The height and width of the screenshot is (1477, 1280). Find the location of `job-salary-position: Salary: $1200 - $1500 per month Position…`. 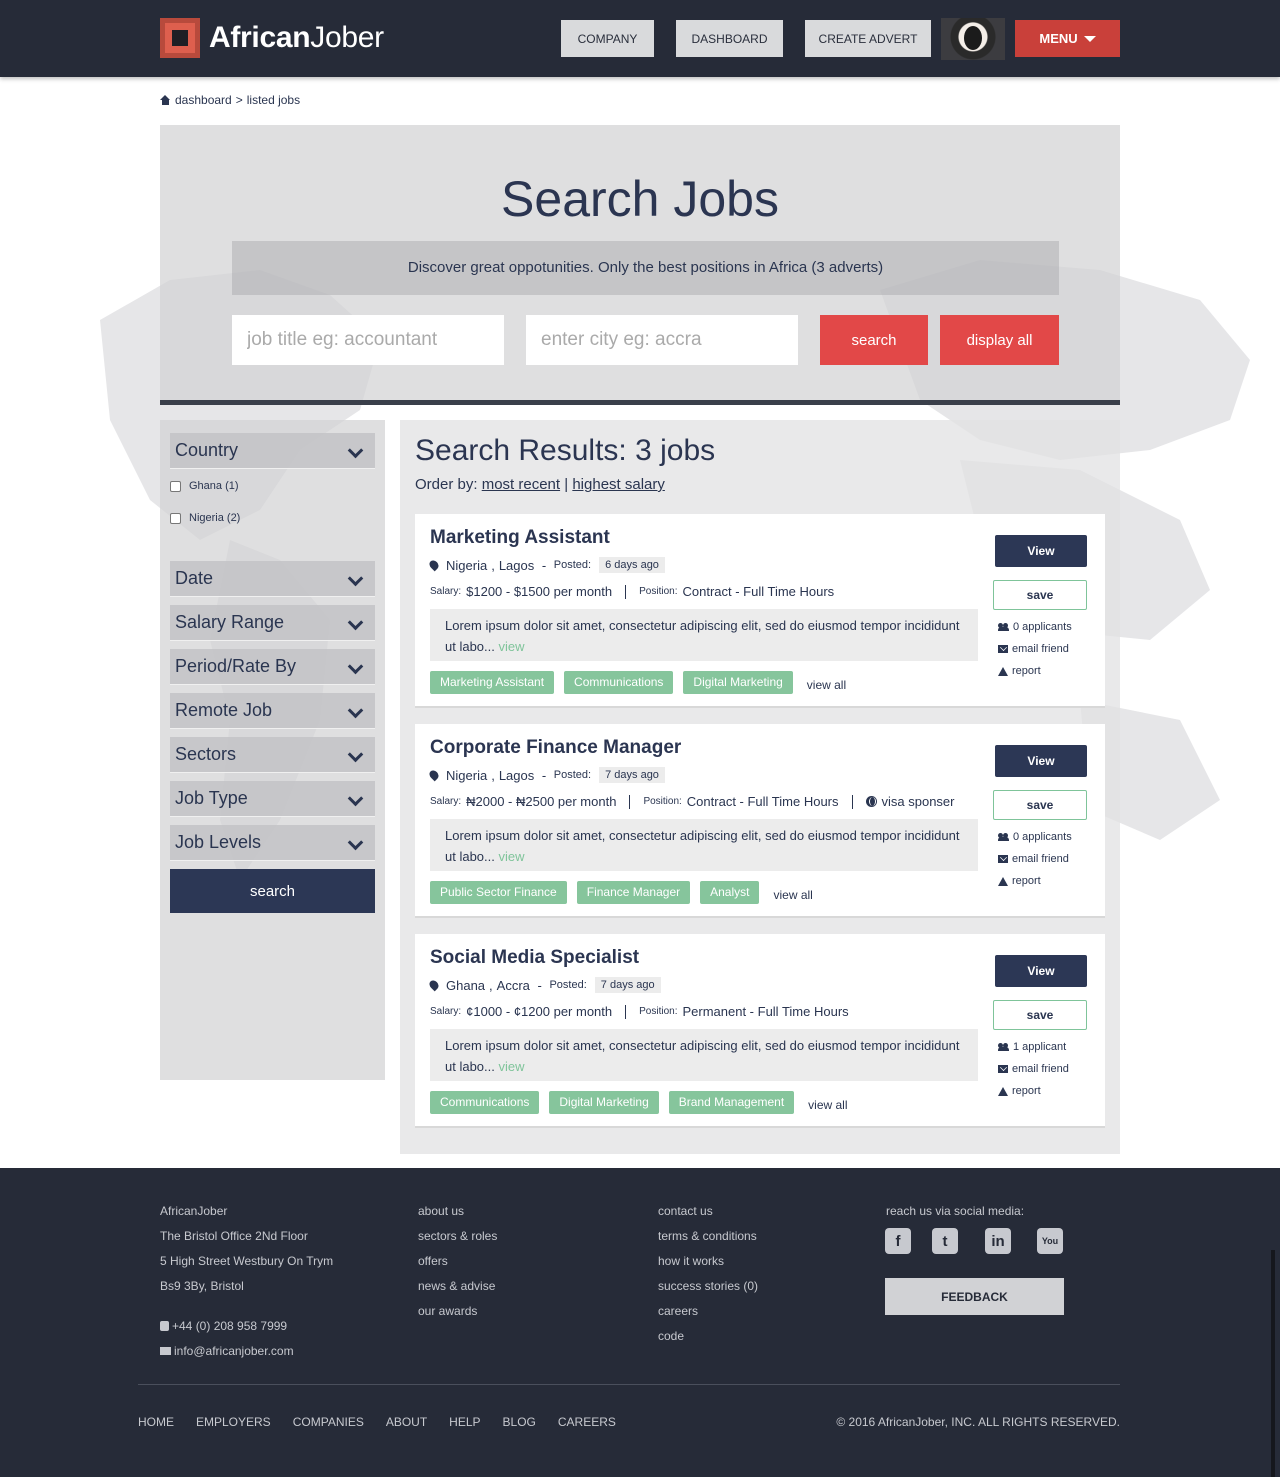

job-salary-position: Salary: $1200 - $1500 per month Position… is located at coordinates (632, 591).